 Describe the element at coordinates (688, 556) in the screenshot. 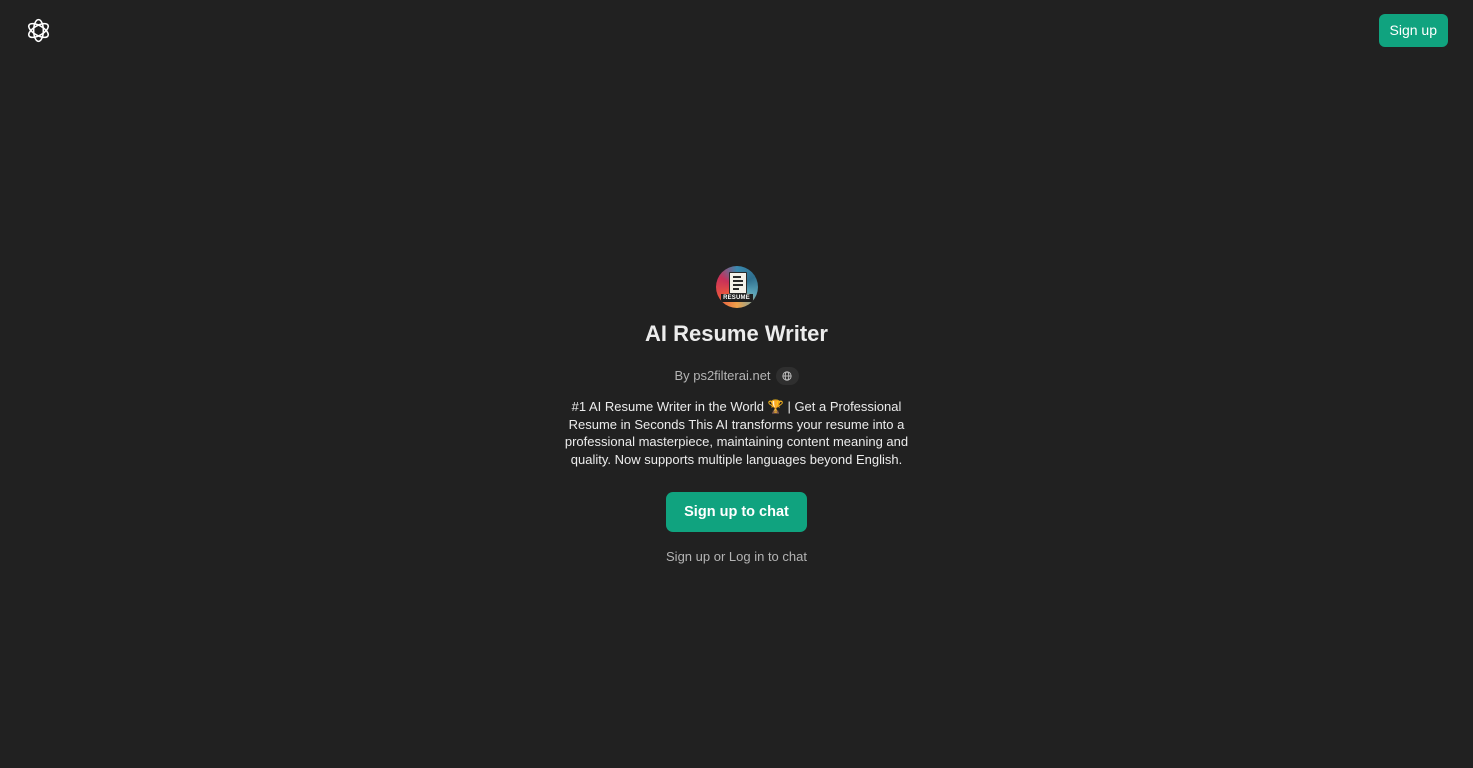

I see `signup-link: Sign up` at that location.